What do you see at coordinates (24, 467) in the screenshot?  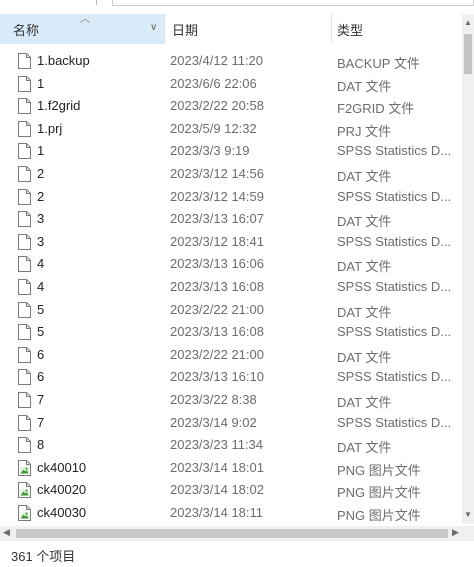 I see `image-file-icon` at bounding box center [24, 467].